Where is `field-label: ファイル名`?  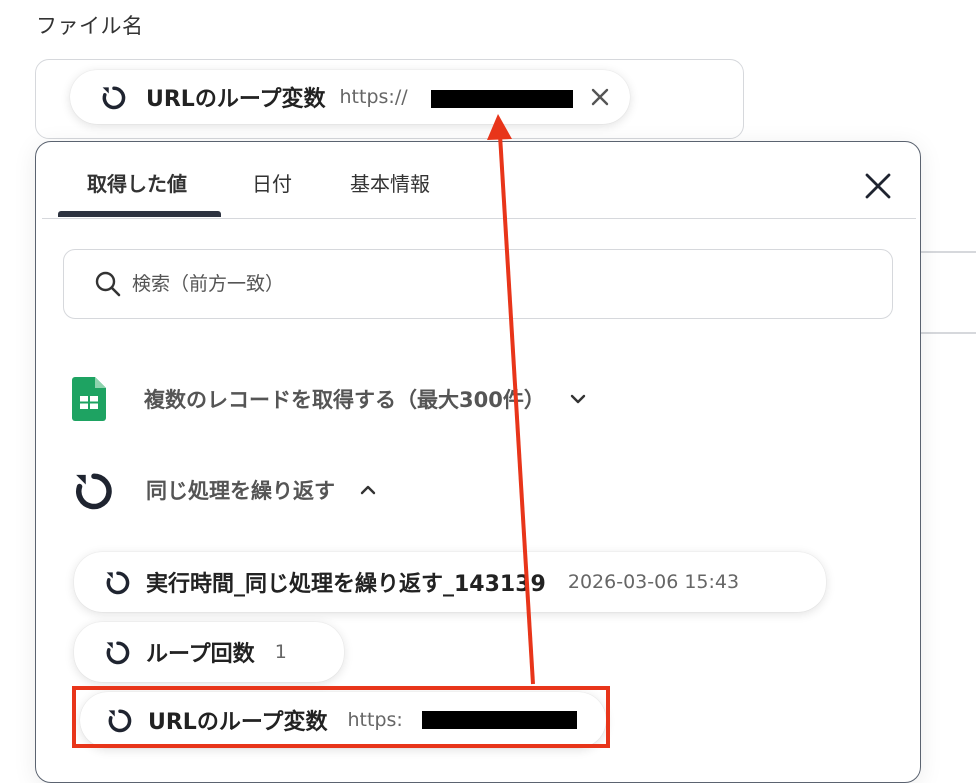
field-label: ファイル名 is located at coordinates (90, 26).